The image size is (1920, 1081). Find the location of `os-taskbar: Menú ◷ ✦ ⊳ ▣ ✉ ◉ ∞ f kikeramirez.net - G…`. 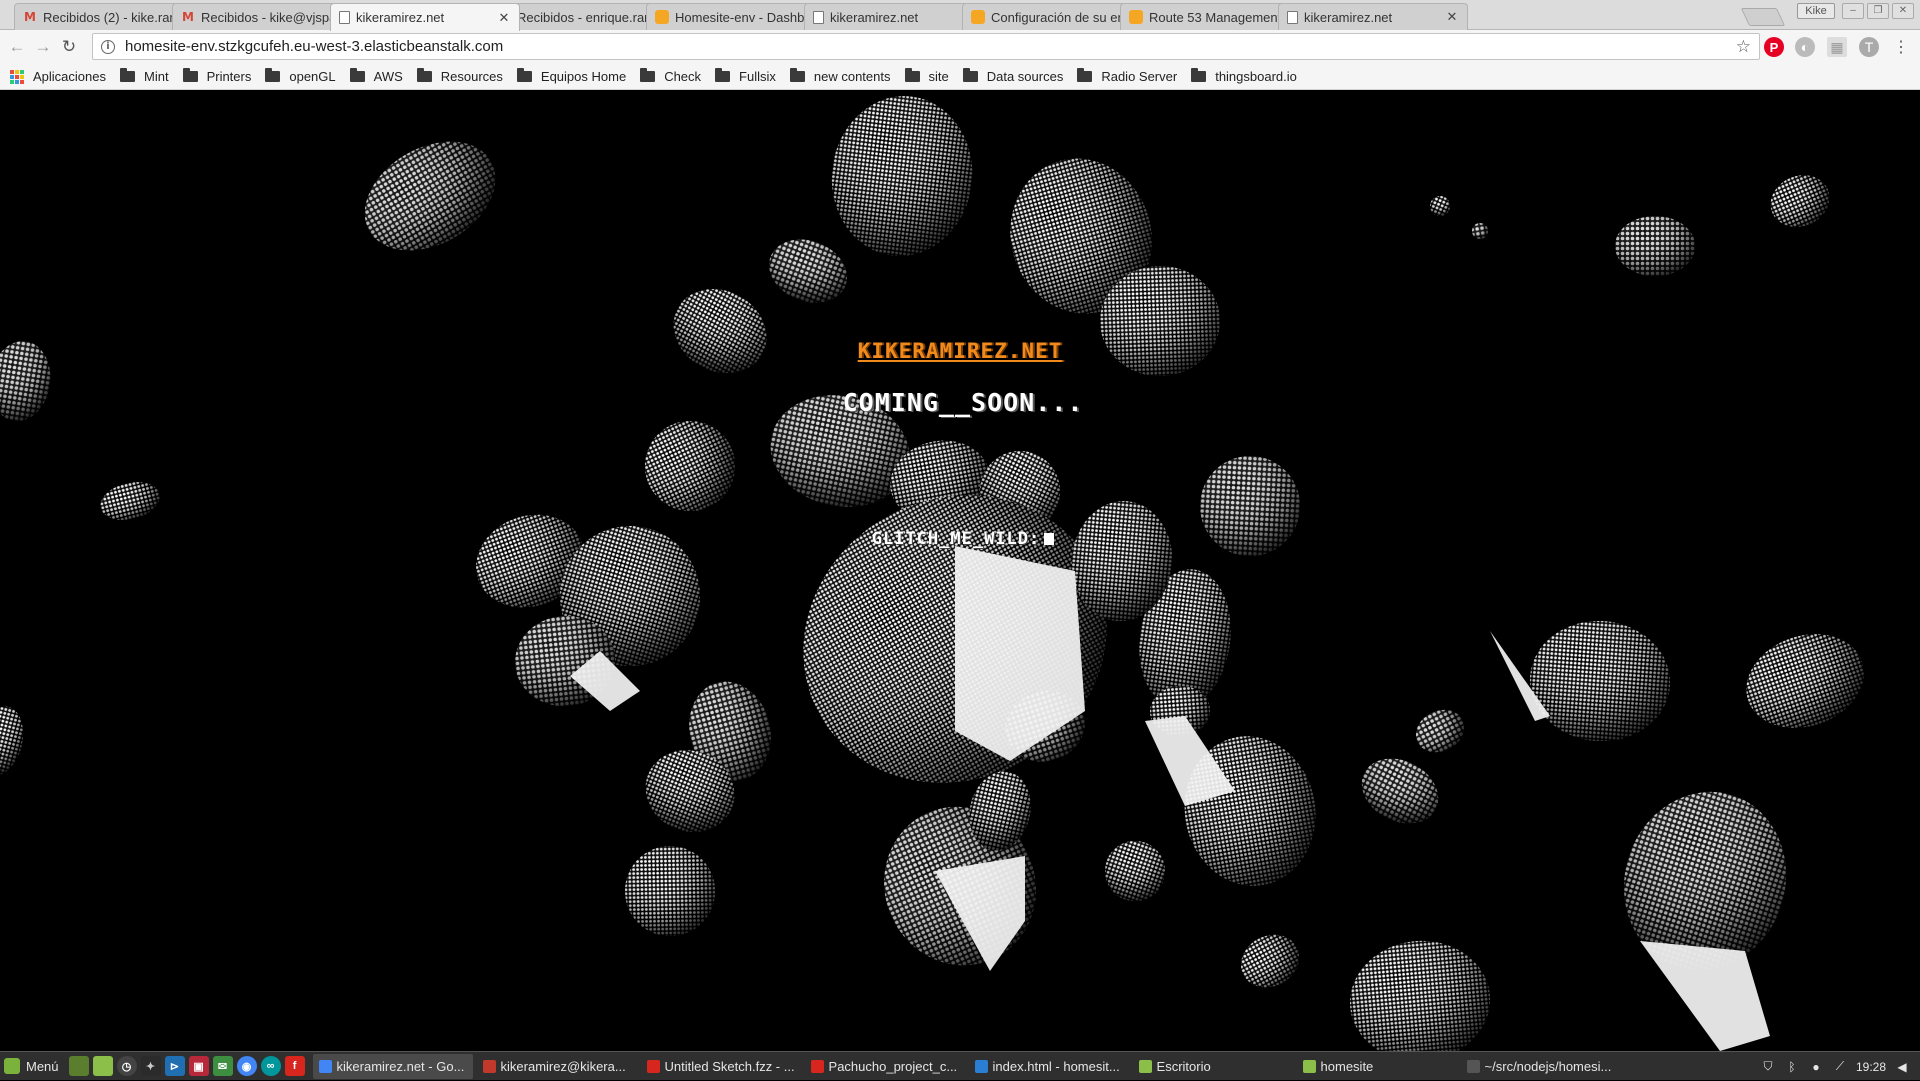

os-taskbar: Menú ◷ ✦ ⊳ ▣ ✉ ◉ ∞ f kikeramirez.net - G… is located at coordinates (960, 1065).